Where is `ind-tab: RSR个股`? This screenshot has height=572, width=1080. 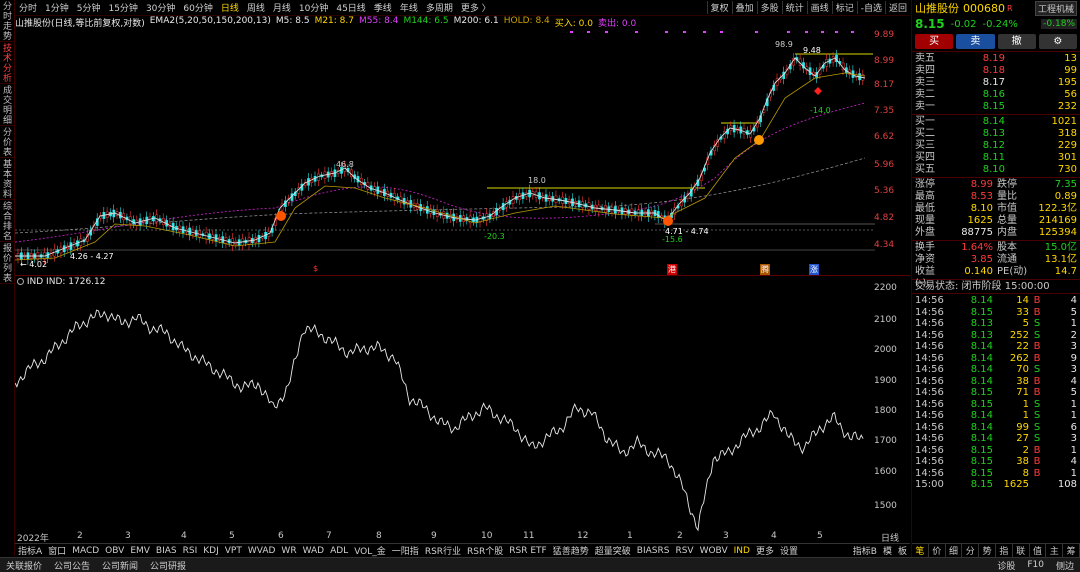
ind-tab: RSR个股 is located at coordinates (485, 550).